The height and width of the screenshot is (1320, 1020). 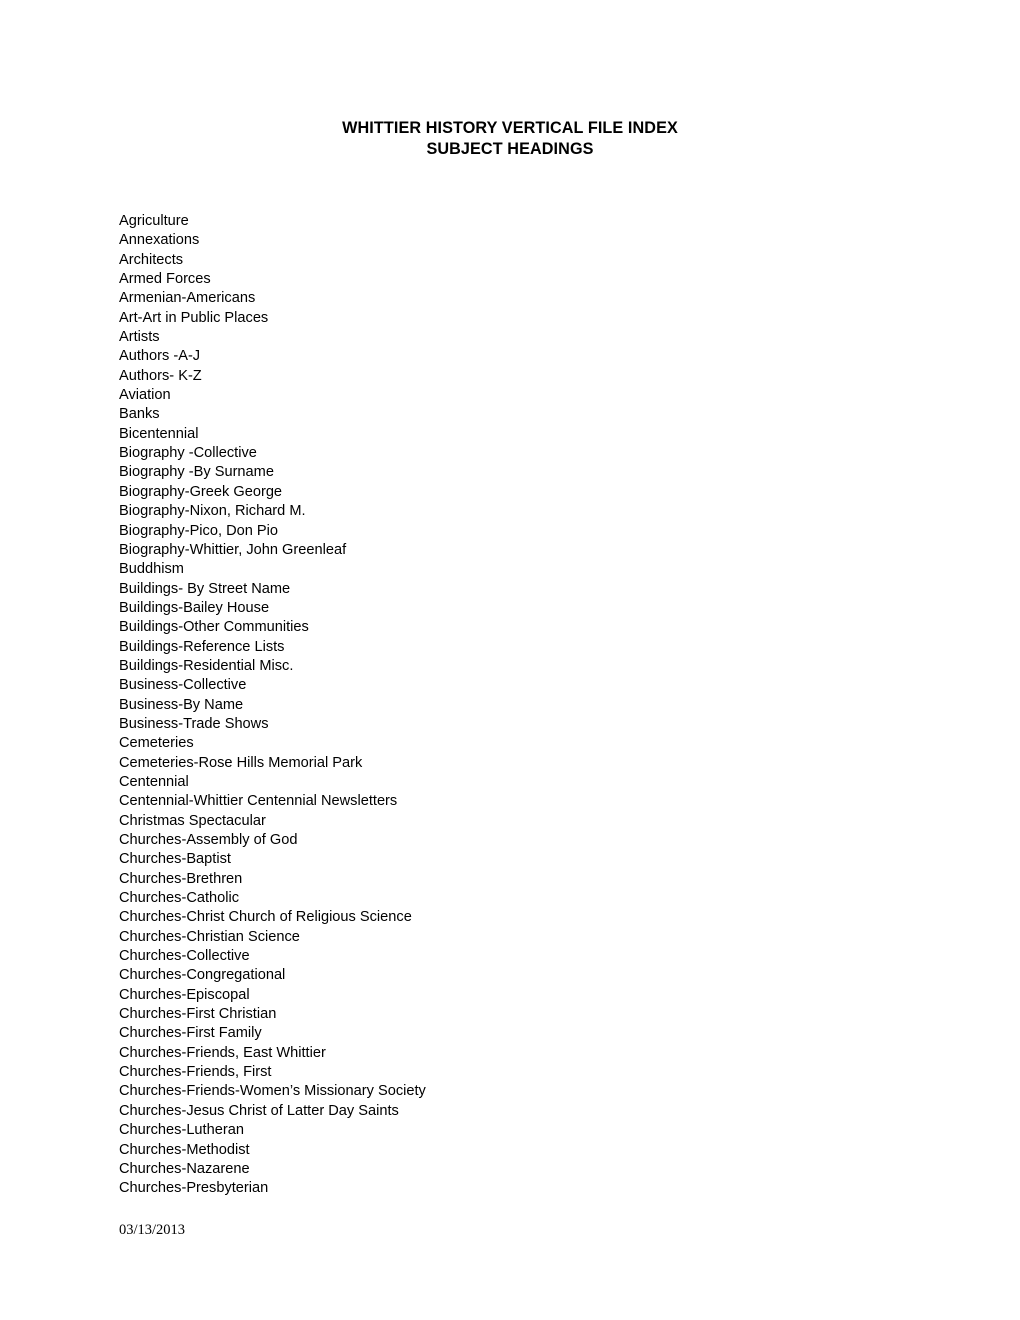 I want to click on page-title-line-1: WHITTIER HISTORY VERTICAL FILE INDEX, so click(x=510, y=128).